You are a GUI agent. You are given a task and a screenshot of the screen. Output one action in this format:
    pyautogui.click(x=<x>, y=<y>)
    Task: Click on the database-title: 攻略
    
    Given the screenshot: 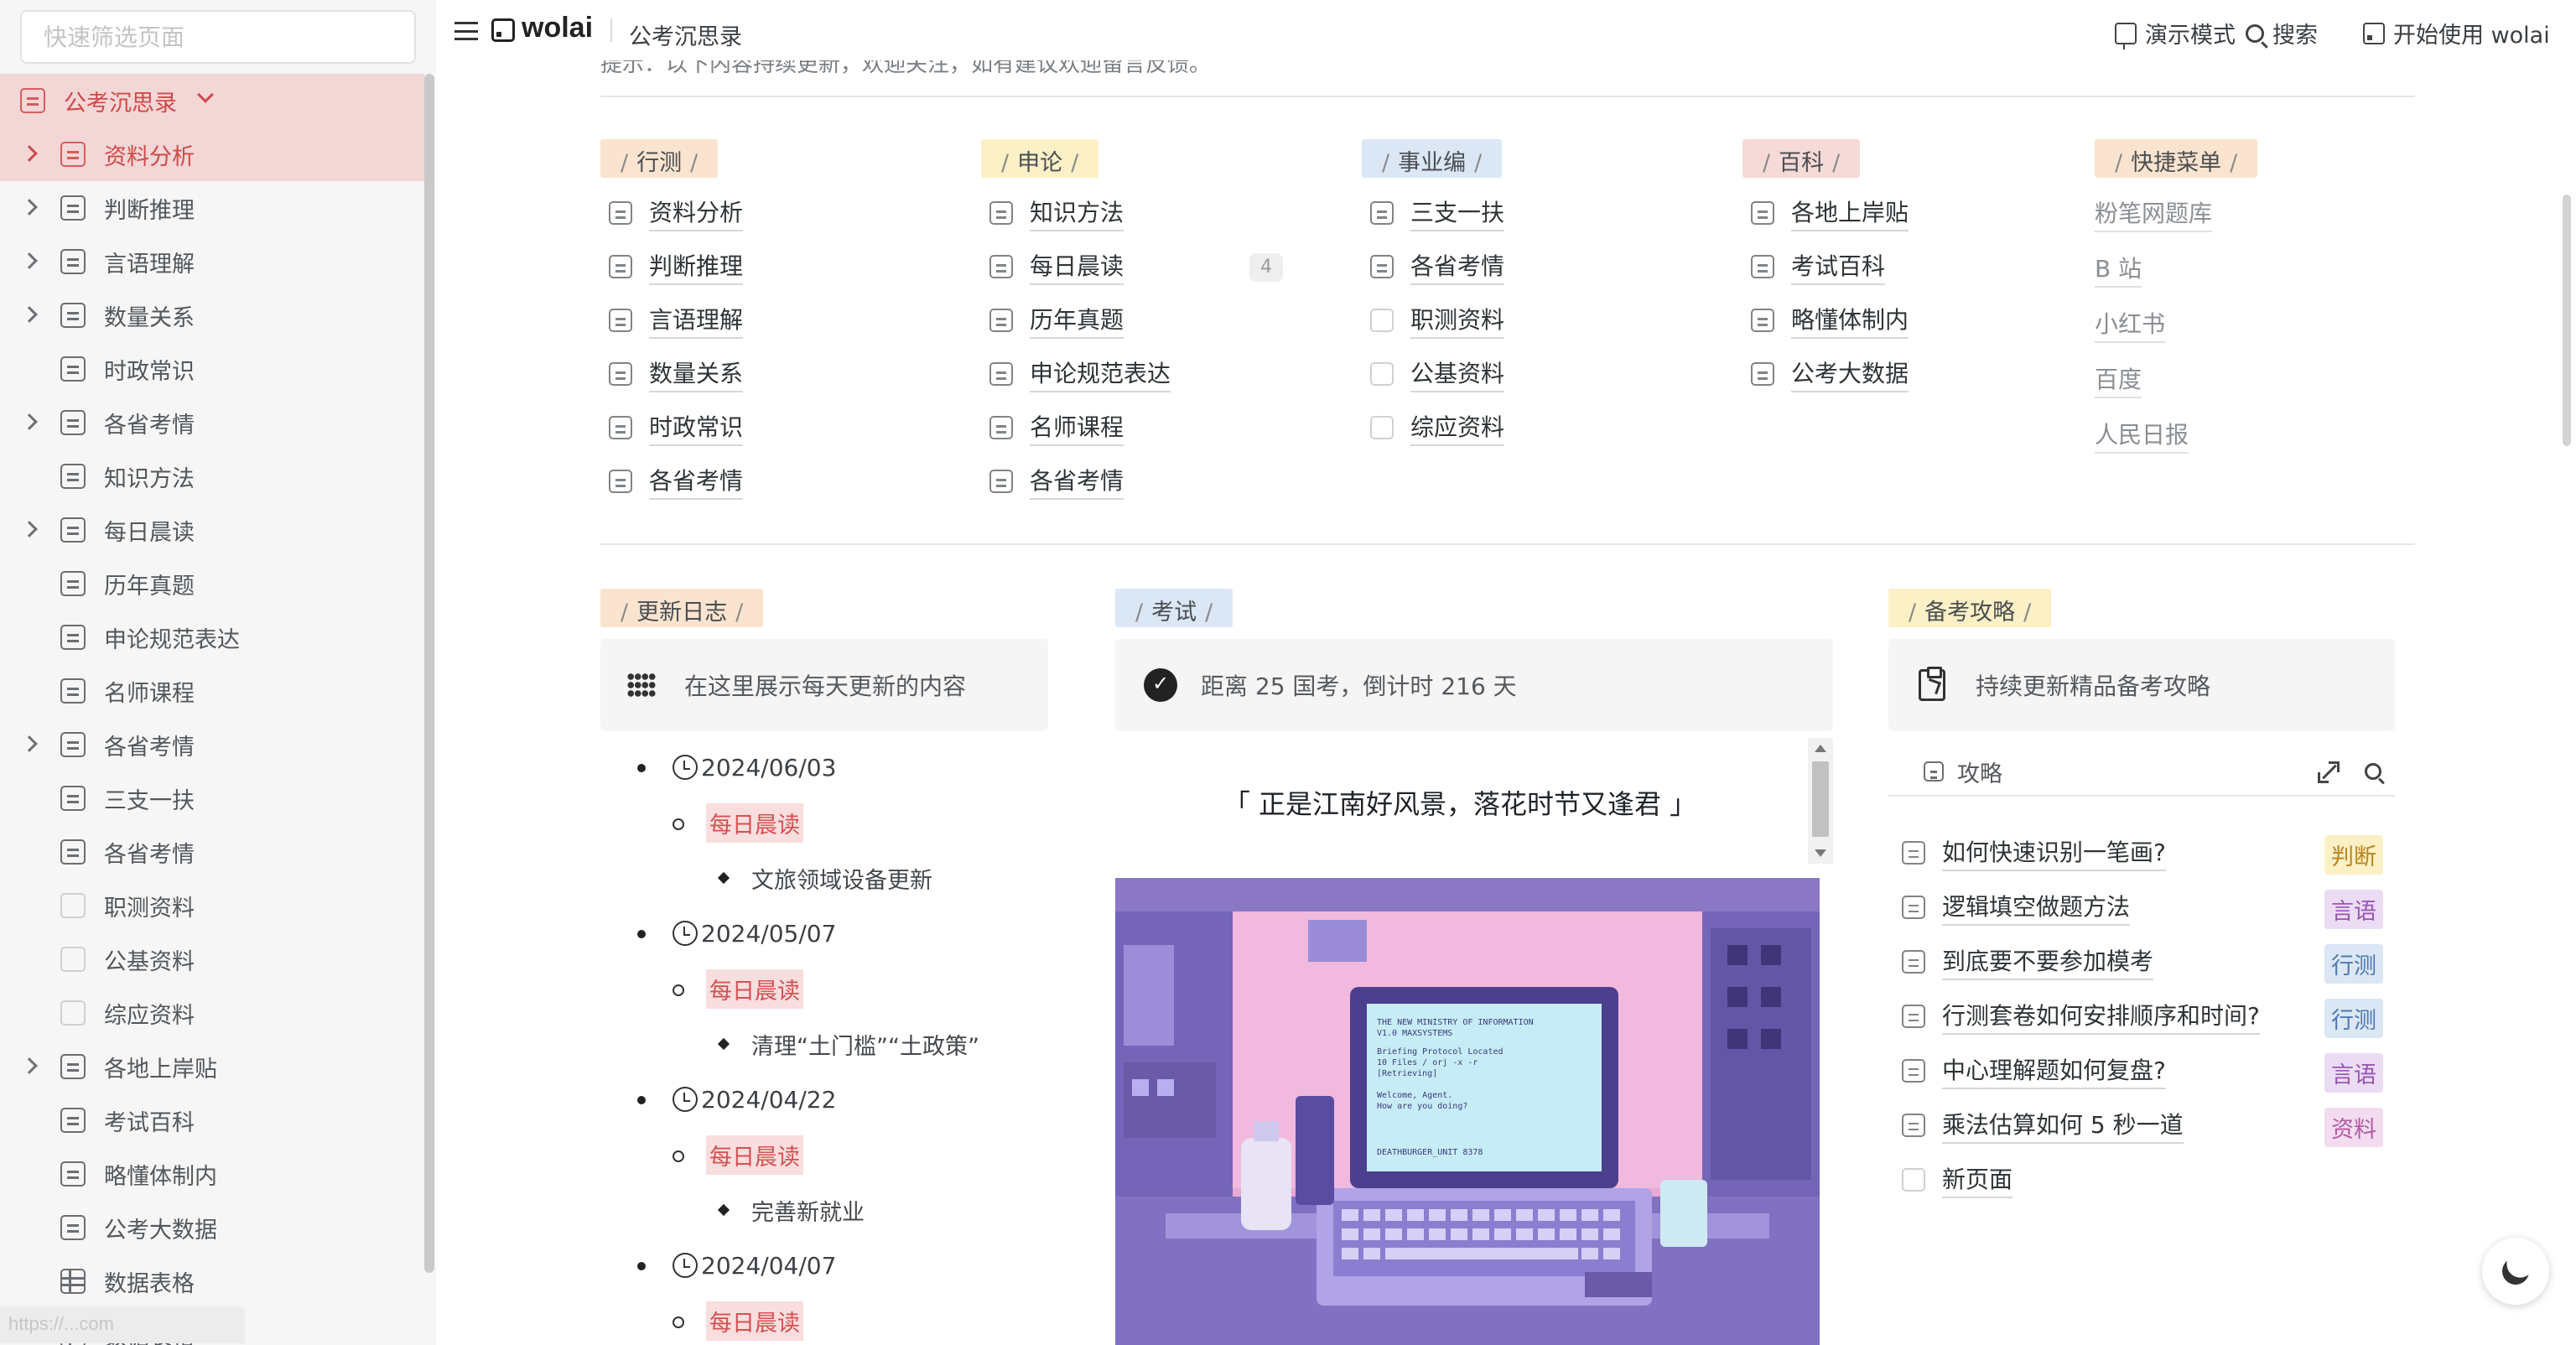 What is the action you would take?
    pyautogui.click(x=1979, y=772)
    